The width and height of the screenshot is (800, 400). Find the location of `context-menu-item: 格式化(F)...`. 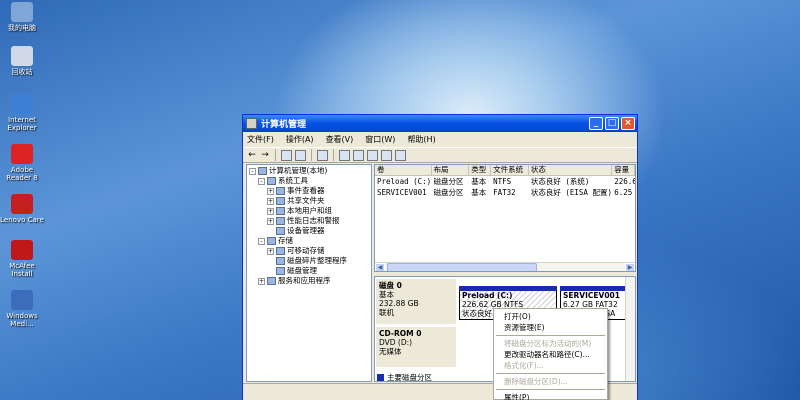

context-menu-item: 格式化(F)... is located at coordinates (550, 365).